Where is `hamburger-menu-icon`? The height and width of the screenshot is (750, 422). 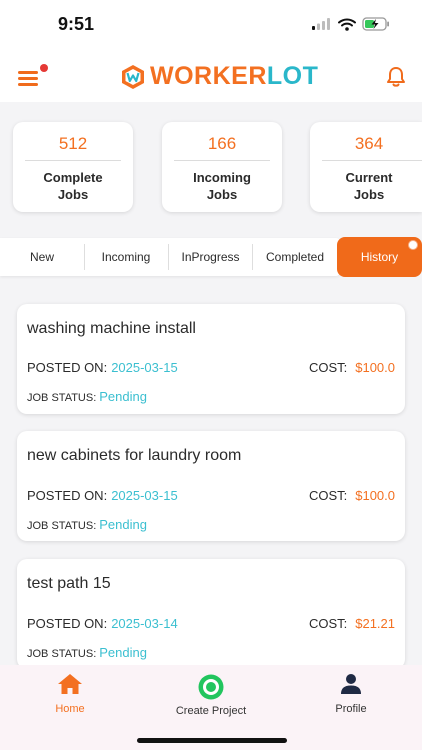 hamburger-menu-icon is located at coordinates (33, 76).